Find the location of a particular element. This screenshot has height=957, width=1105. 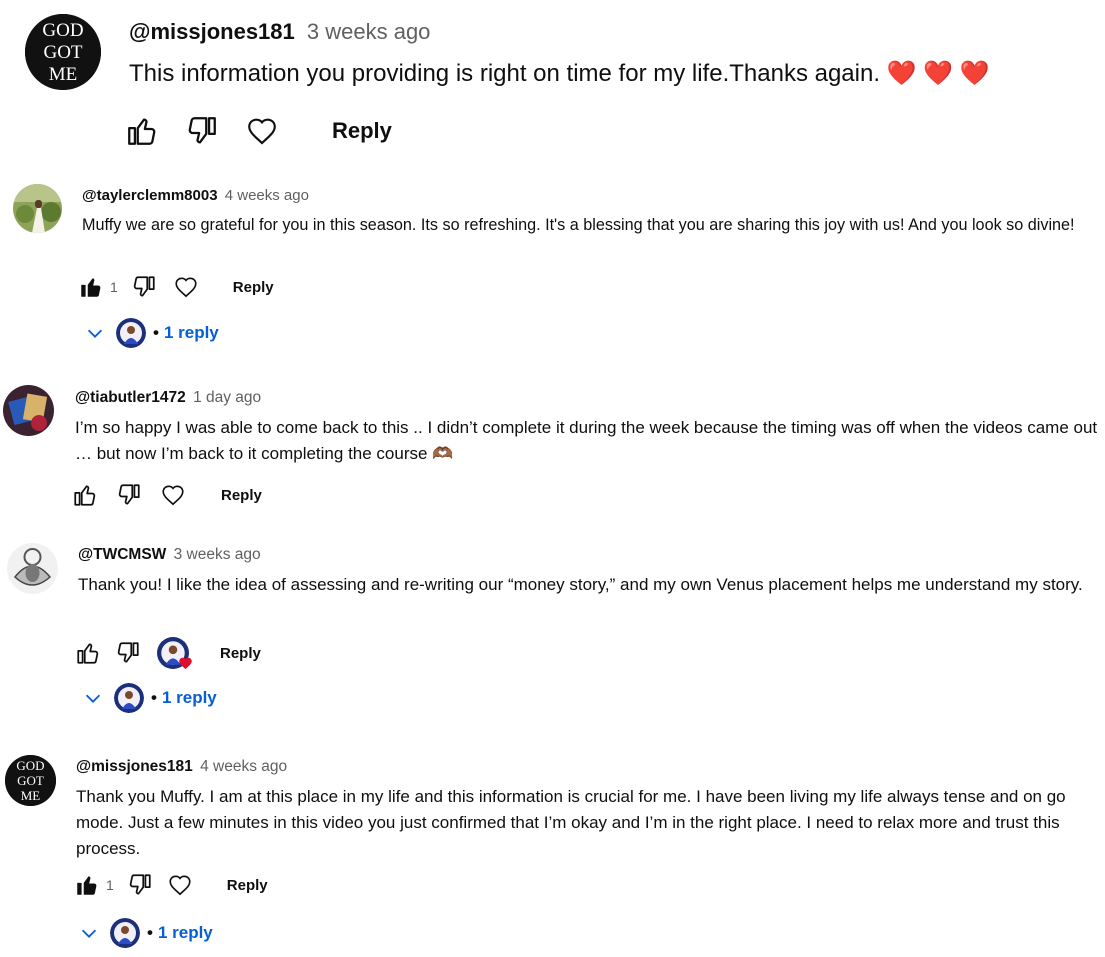

heart-filled-icon is located at coordinates (185, 663).